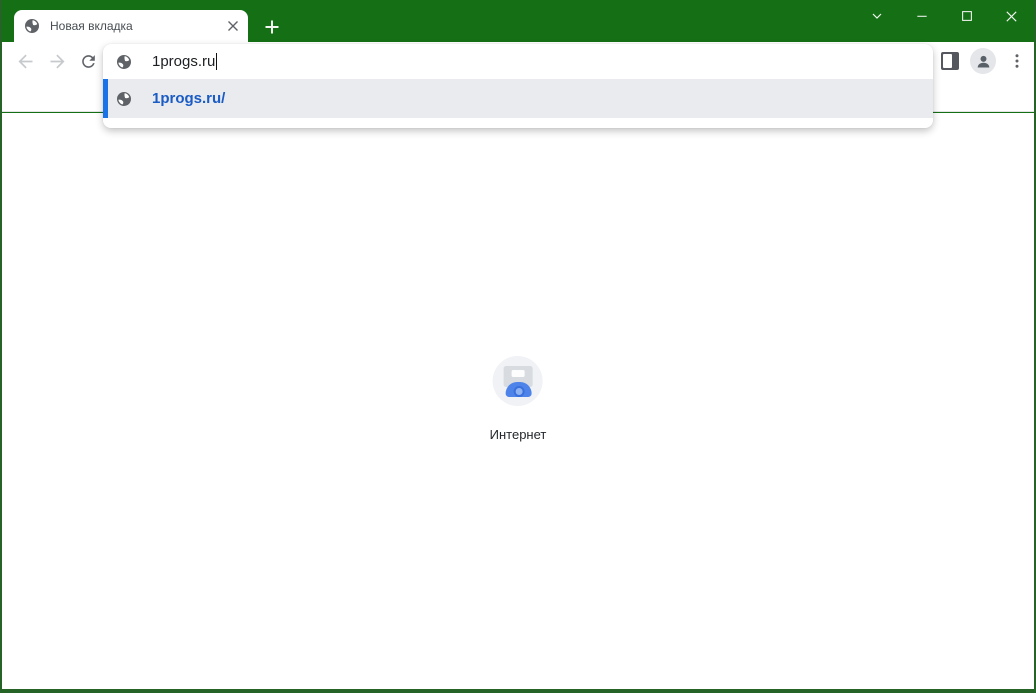 The height and width of the screenshot is (693, 1036). What do you see at coordinates (233, 26) in the screenshot?
I see `tab-close-icon` at bounding box center [233, 26].